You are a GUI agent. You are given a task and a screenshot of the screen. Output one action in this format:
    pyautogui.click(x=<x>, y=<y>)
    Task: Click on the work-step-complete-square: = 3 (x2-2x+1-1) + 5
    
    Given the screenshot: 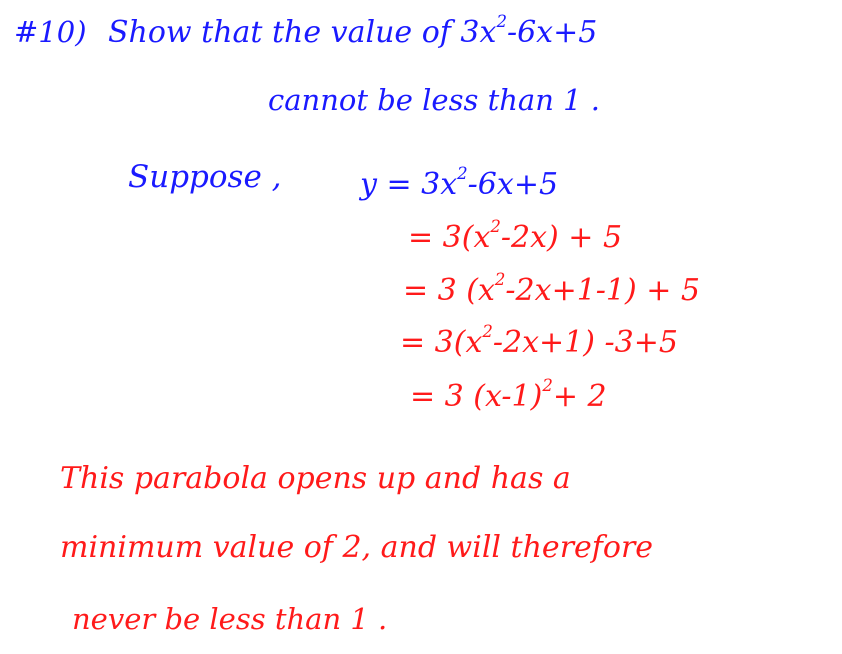 What is the action you would take?
    pyautogui.click(x=552, y=289)
    